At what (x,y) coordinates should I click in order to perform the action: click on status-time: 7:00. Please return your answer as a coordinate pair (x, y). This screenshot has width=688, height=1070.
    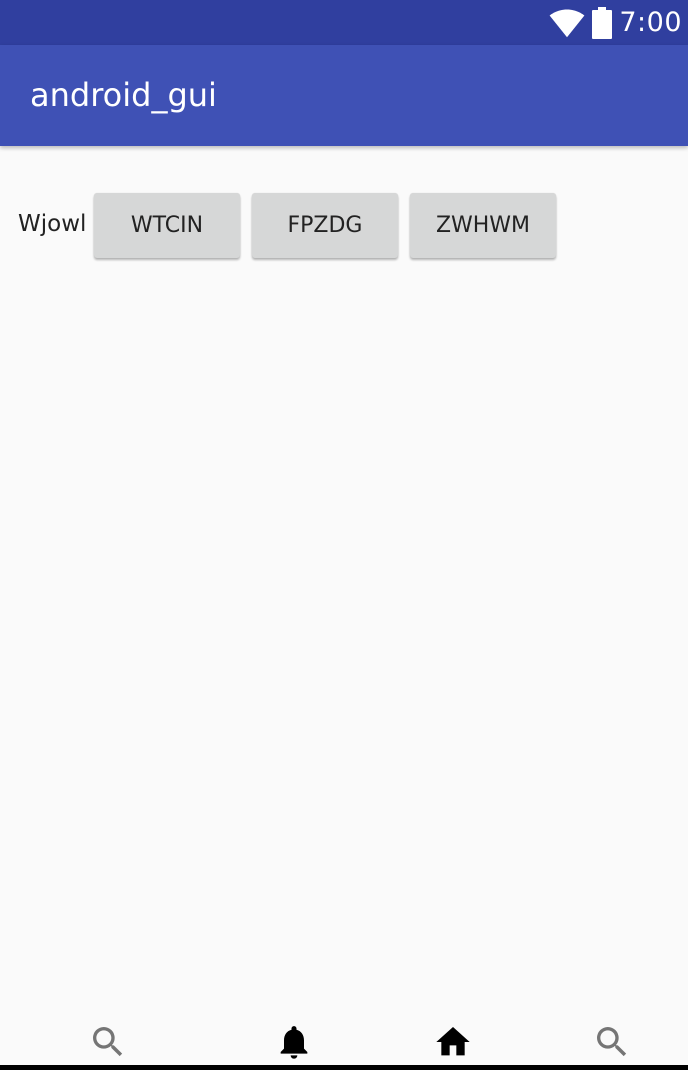
    Looking at the image, I should click on (650, 22).